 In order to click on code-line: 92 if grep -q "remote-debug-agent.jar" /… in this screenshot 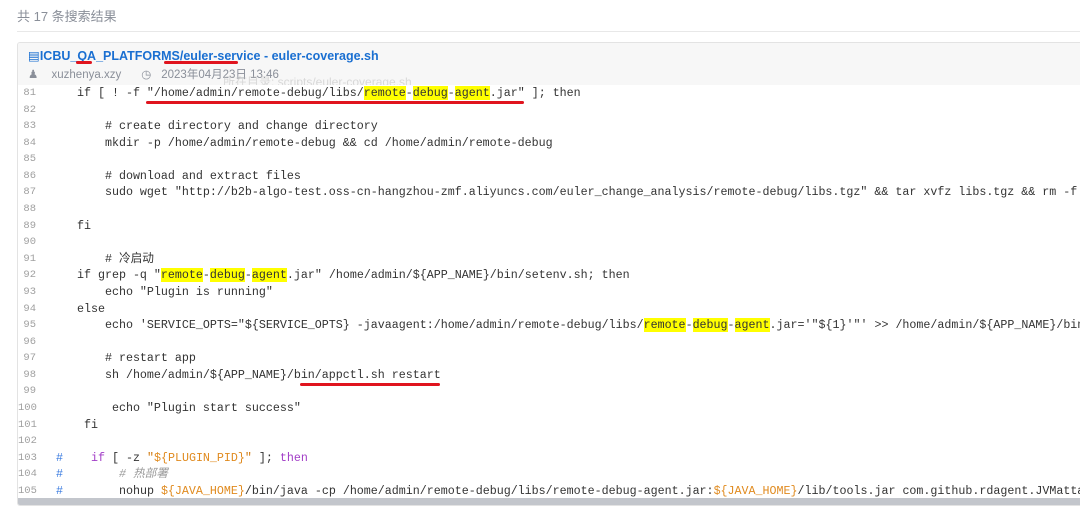, I will do `click(549, 275)`.